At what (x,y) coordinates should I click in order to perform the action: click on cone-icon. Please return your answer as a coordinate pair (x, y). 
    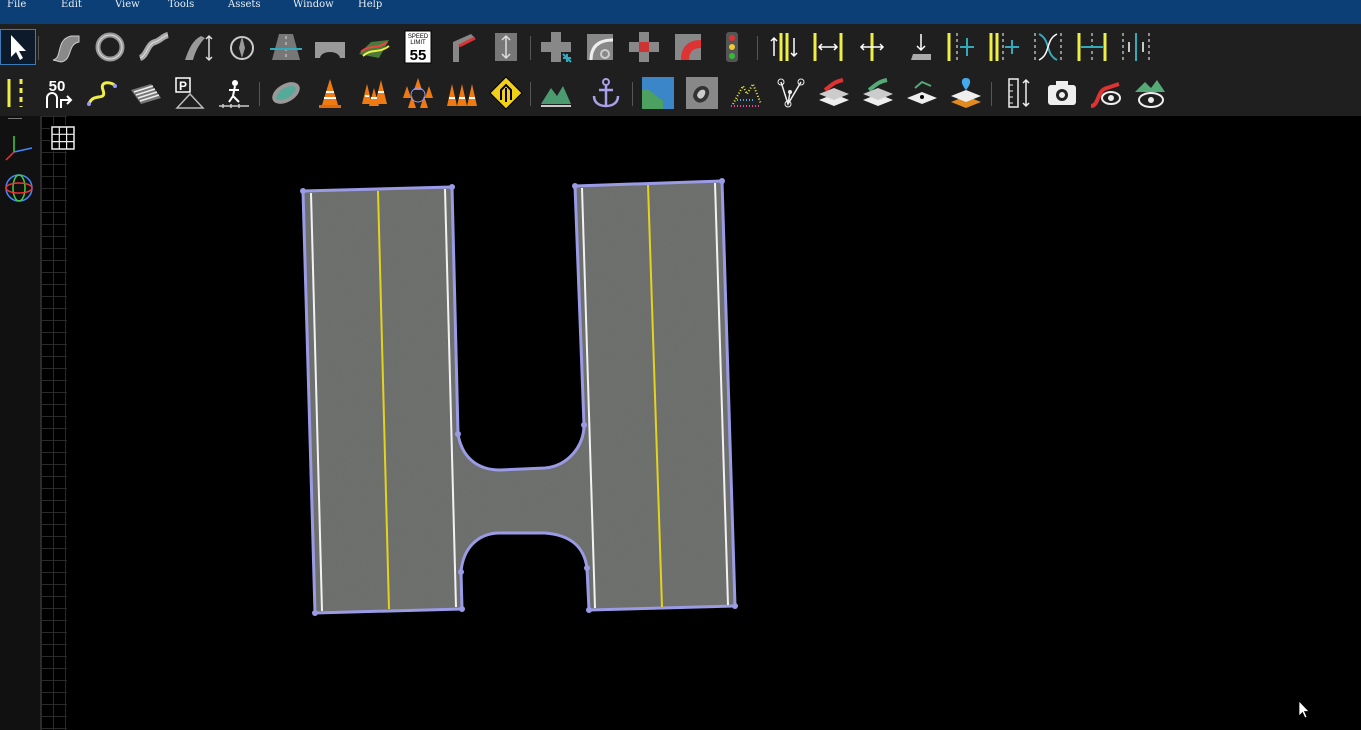
    Looking at the image, I should click on (330, 93).